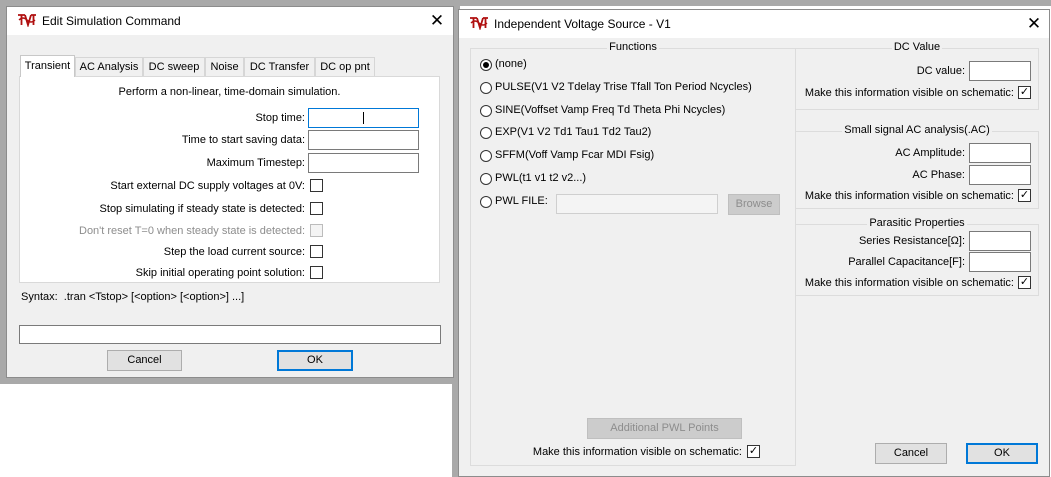 The image size is (1051, 477). Describe the element at coordinates (47, 66) in the screenshot. I see `tab-transient: Transient` at that location.